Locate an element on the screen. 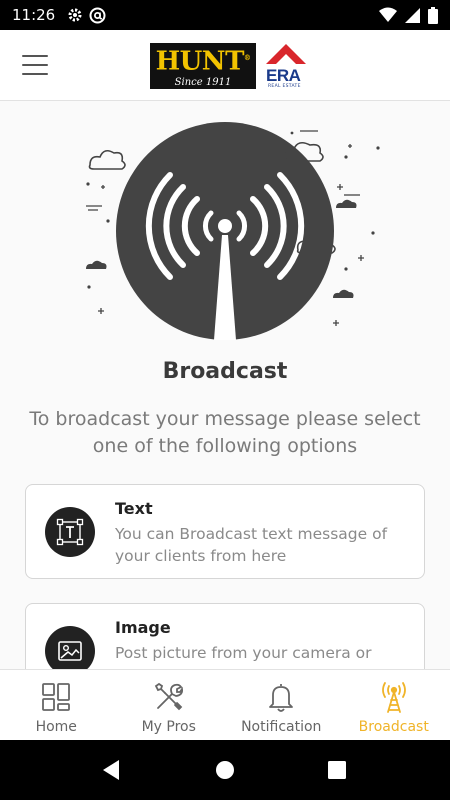 This screenshot has width=450, height=800. recents-icon is located at coordinates (337, 770).